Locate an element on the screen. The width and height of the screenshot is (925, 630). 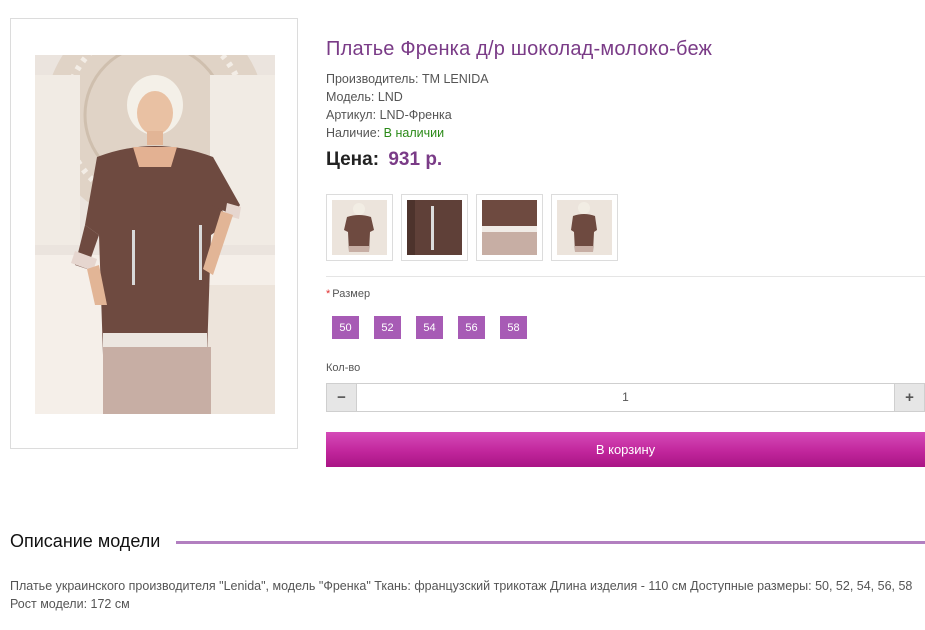
quantity-decrease-button: − is located at coordinates (341, 397).